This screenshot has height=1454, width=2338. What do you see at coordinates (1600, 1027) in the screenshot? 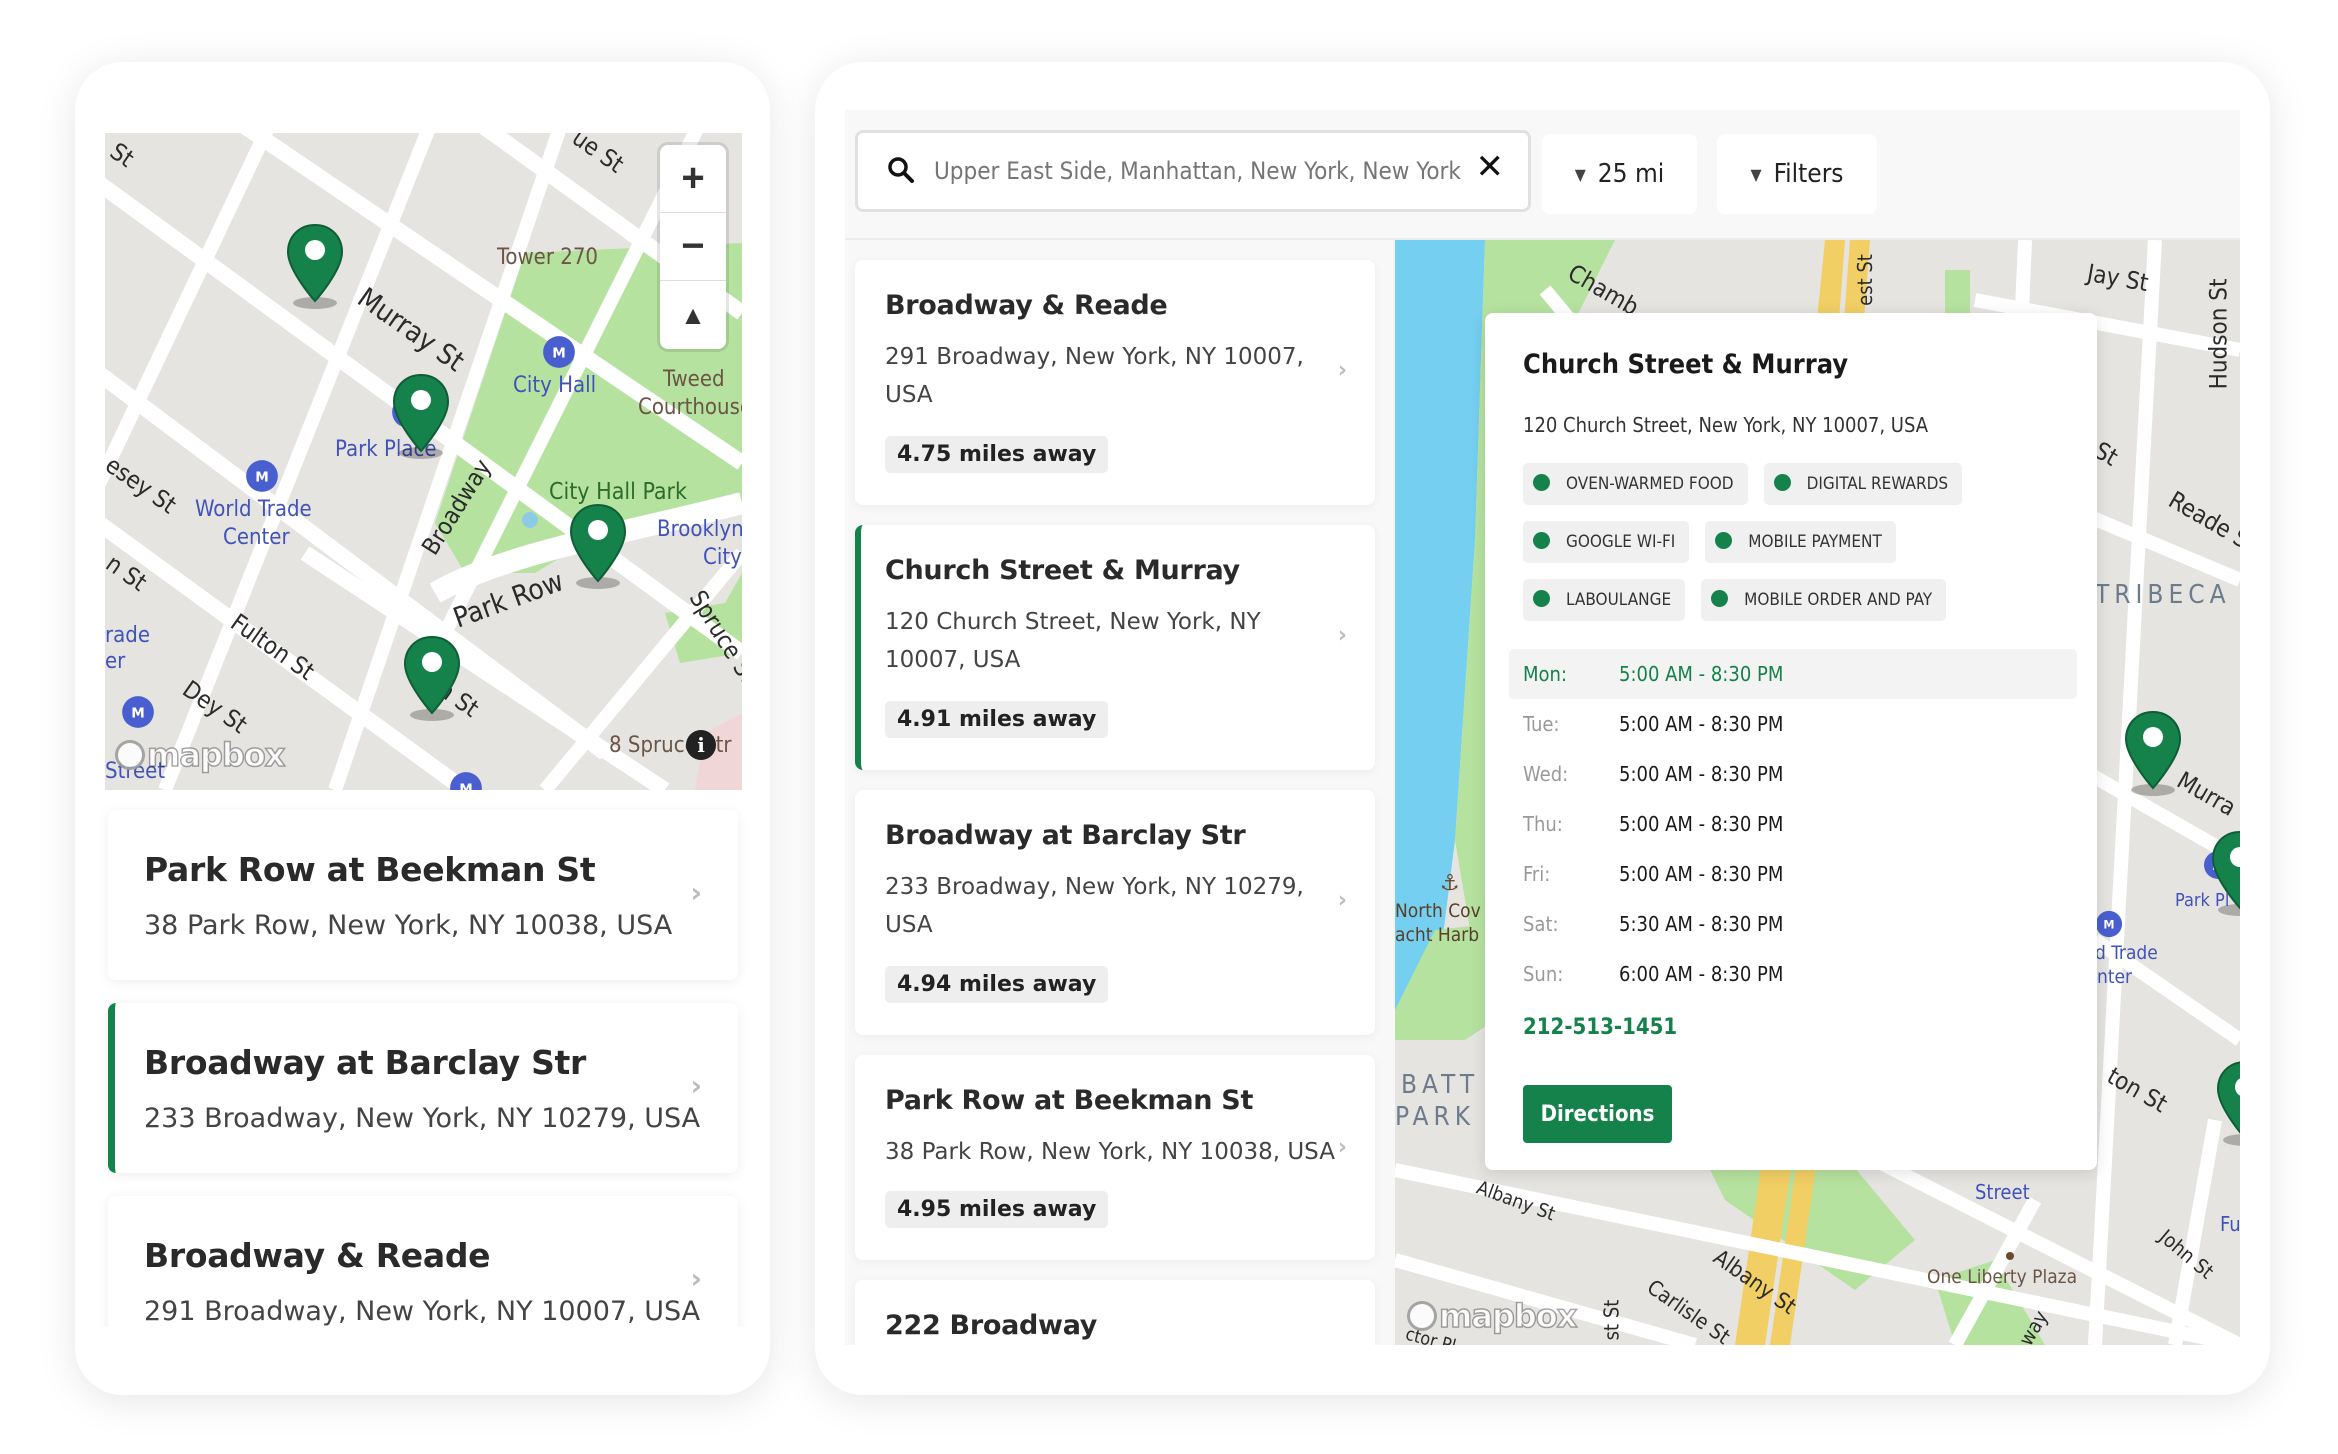
I see `phone-link: 212-513-1451` at bounding box center [1600, 1027].